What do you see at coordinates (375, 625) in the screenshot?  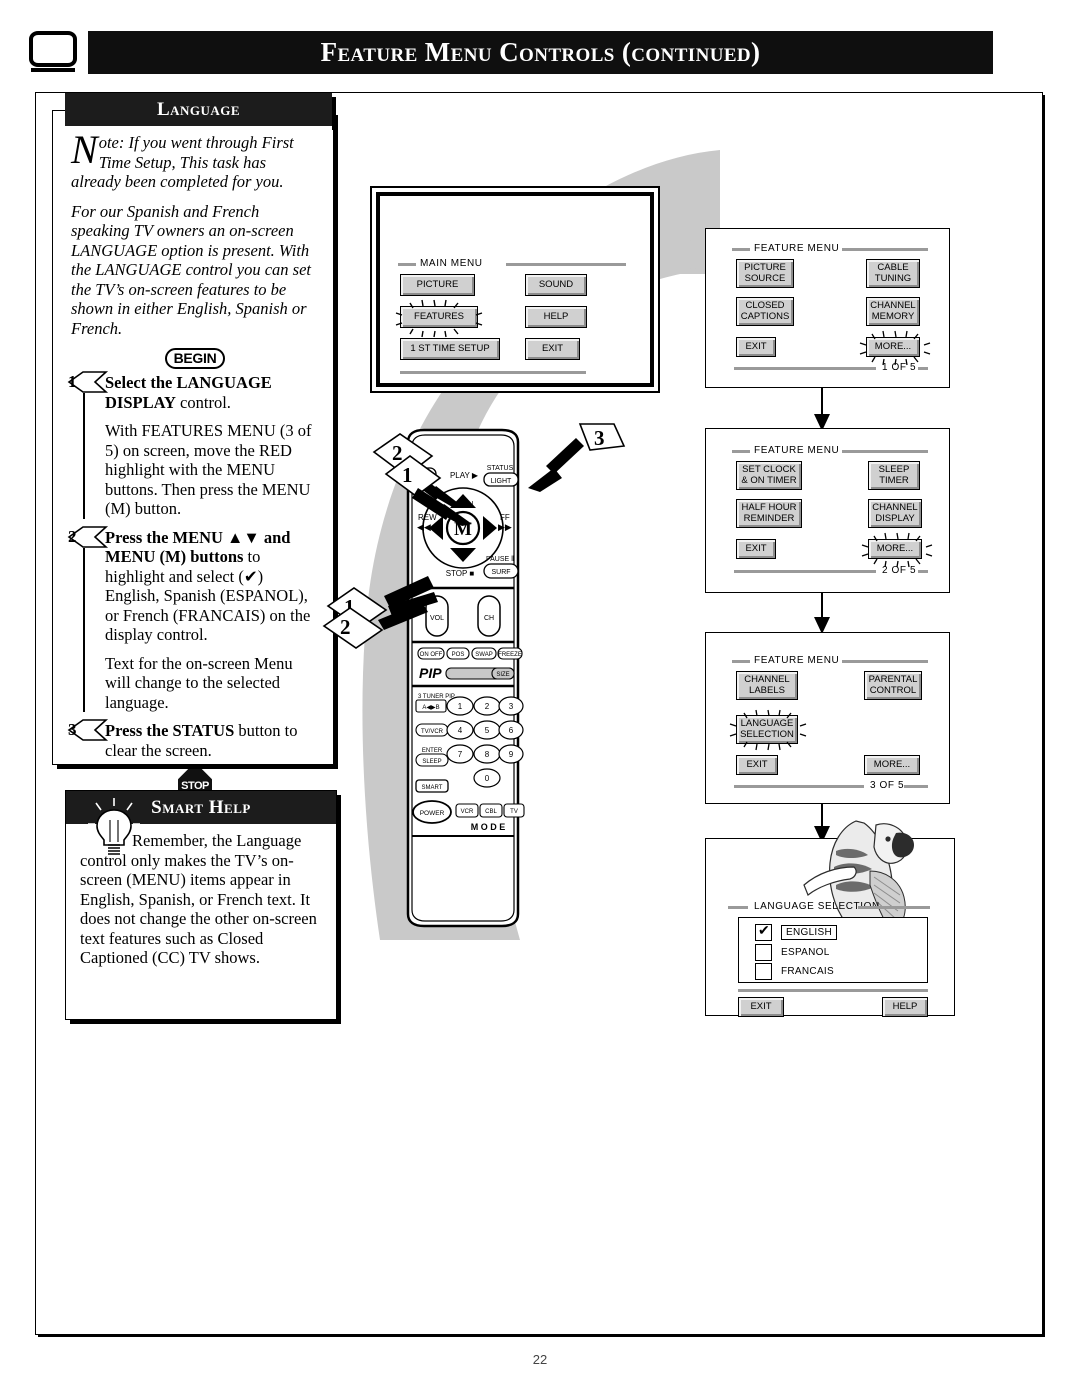 I see `callout-2-lower: 2` at bounding box center [375, 625].